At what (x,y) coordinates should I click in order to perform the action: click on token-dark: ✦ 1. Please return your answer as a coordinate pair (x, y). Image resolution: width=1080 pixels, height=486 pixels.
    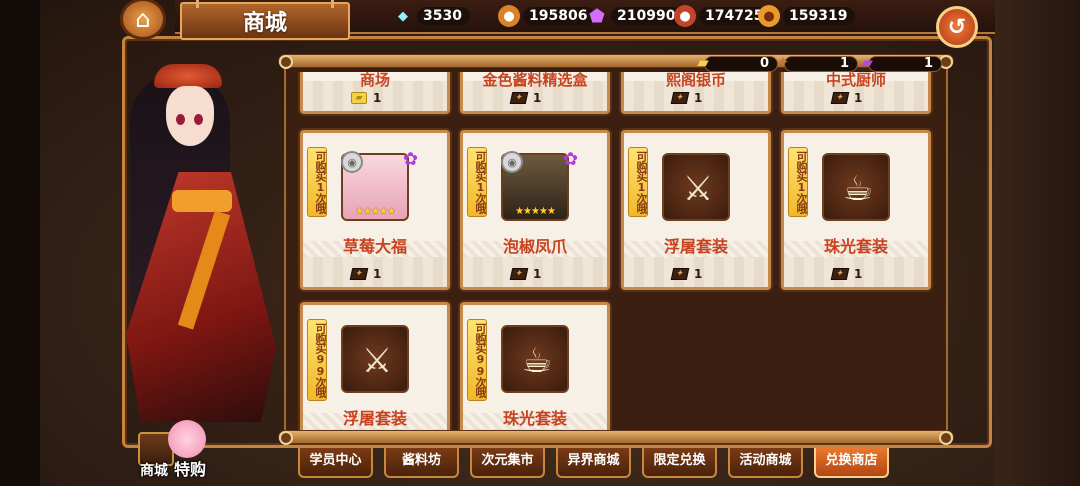
    Looking at the image, I should click on (817, 63).